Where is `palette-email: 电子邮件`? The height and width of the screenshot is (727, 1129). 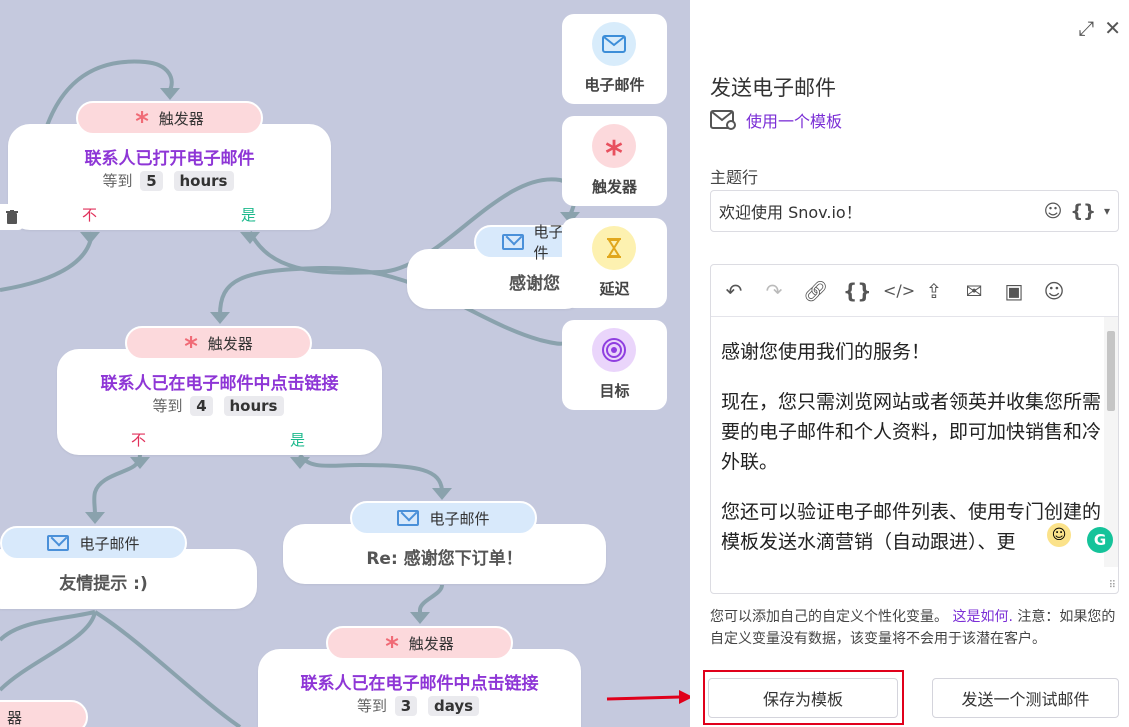
palette-email: 电子邮件 is located at coordinates (614, 59).